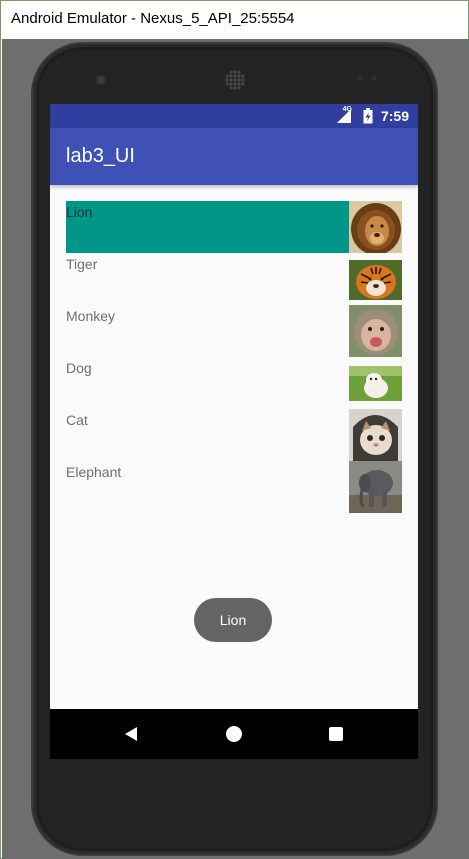  I want to click on status-bar: 4G x 7:59, so click(234, 116).